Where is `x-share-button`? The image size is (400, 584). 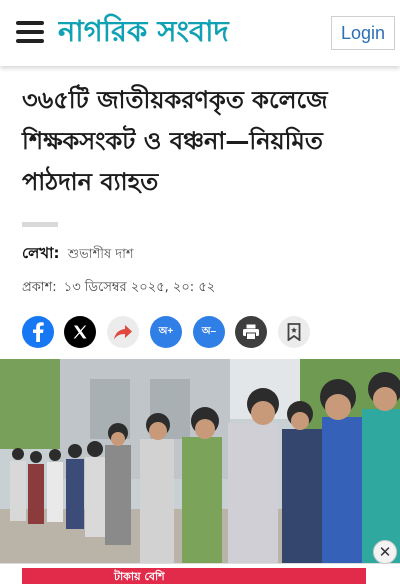 x-share-button is located at coordinates (80, 332).